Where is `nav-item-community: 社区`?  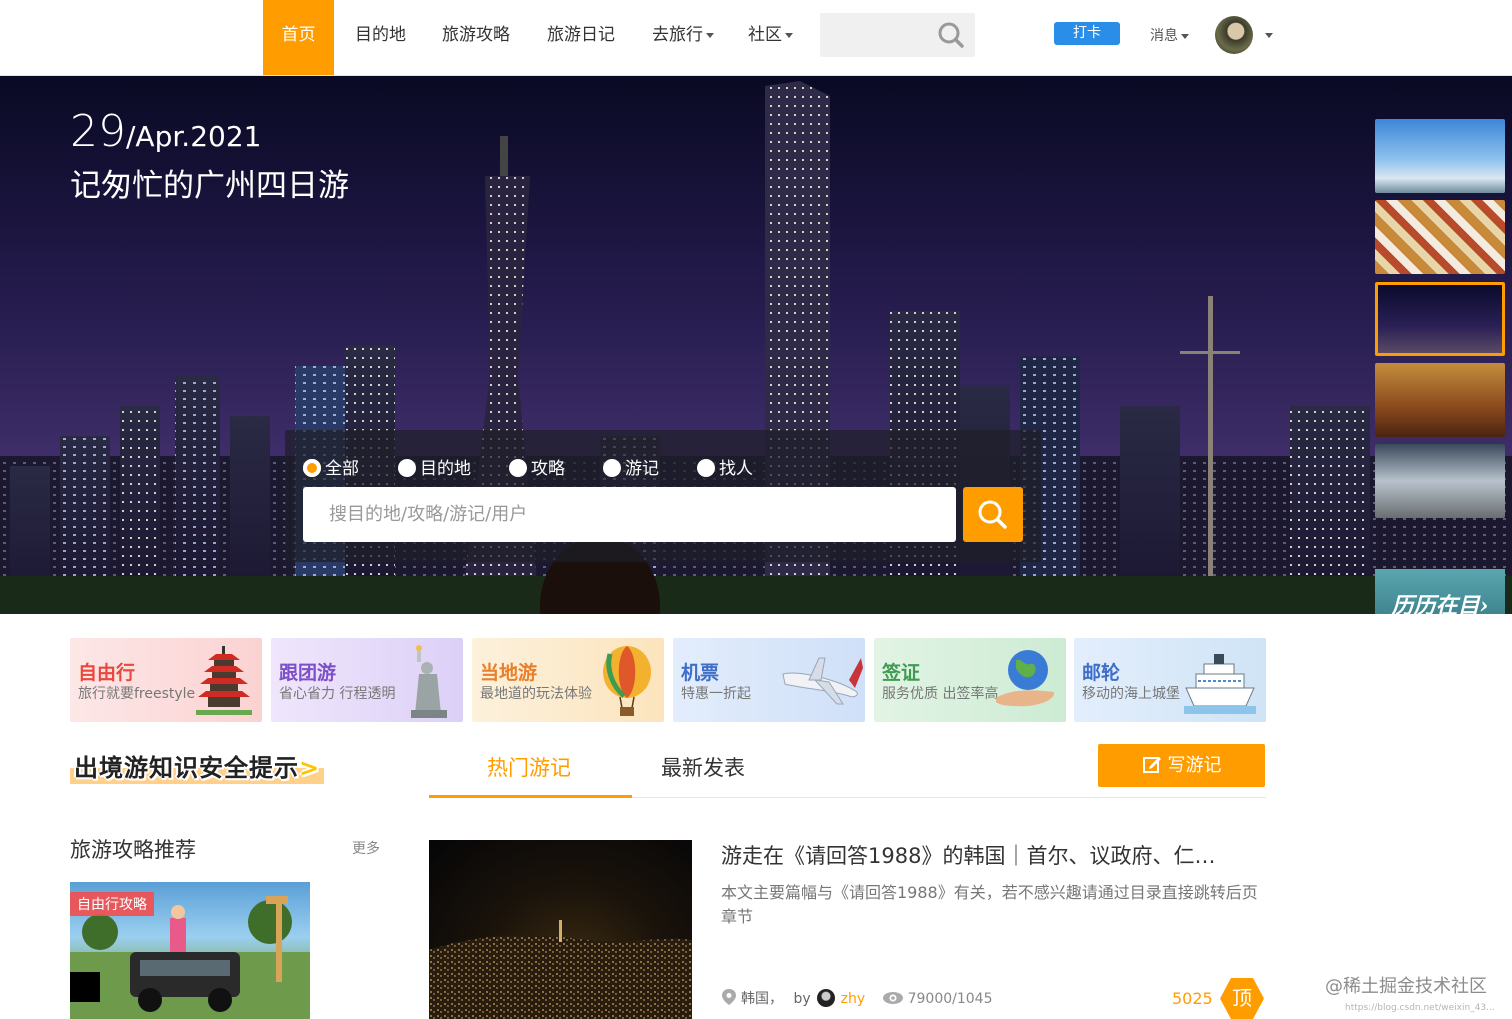
nav-item-community: 社区 is located at coordinates (770, 37).